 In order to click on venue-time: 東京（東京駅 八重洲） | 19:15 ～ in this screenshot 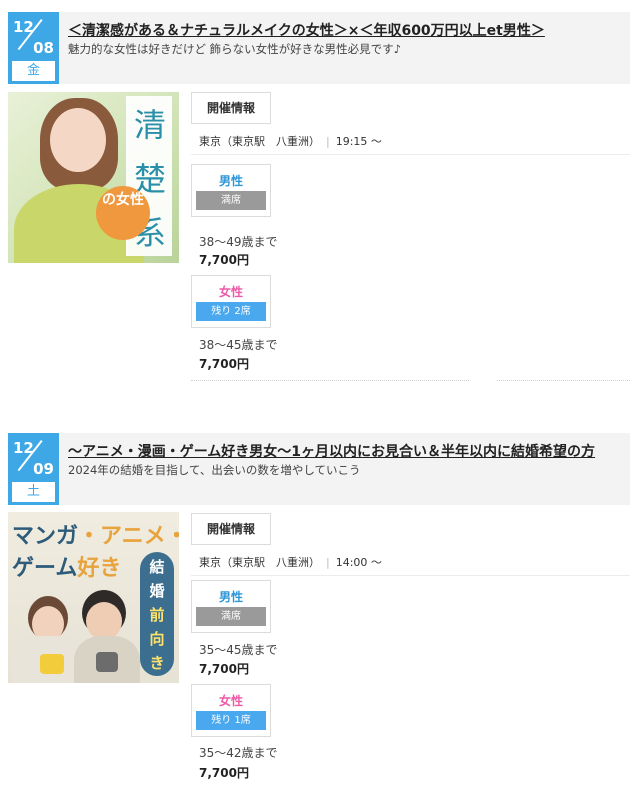, I will do `click(290, 141)`.